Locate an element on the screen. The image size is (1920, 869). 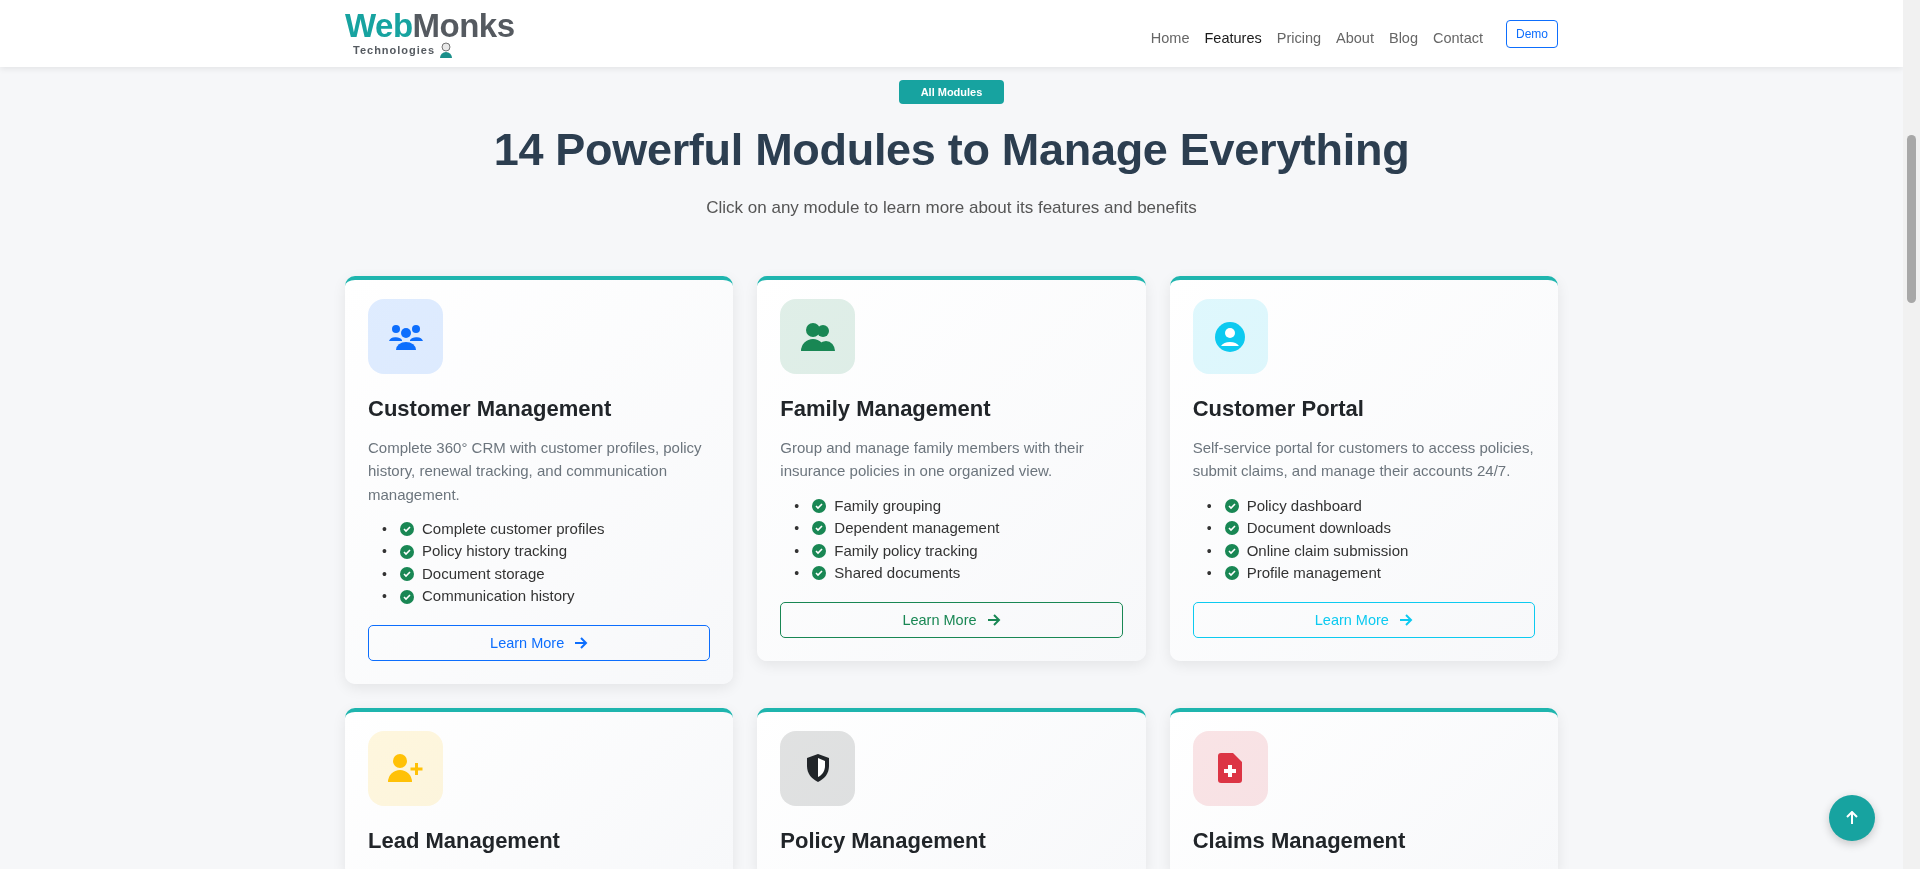
mascot-icon is located at coordinates (446, 50).